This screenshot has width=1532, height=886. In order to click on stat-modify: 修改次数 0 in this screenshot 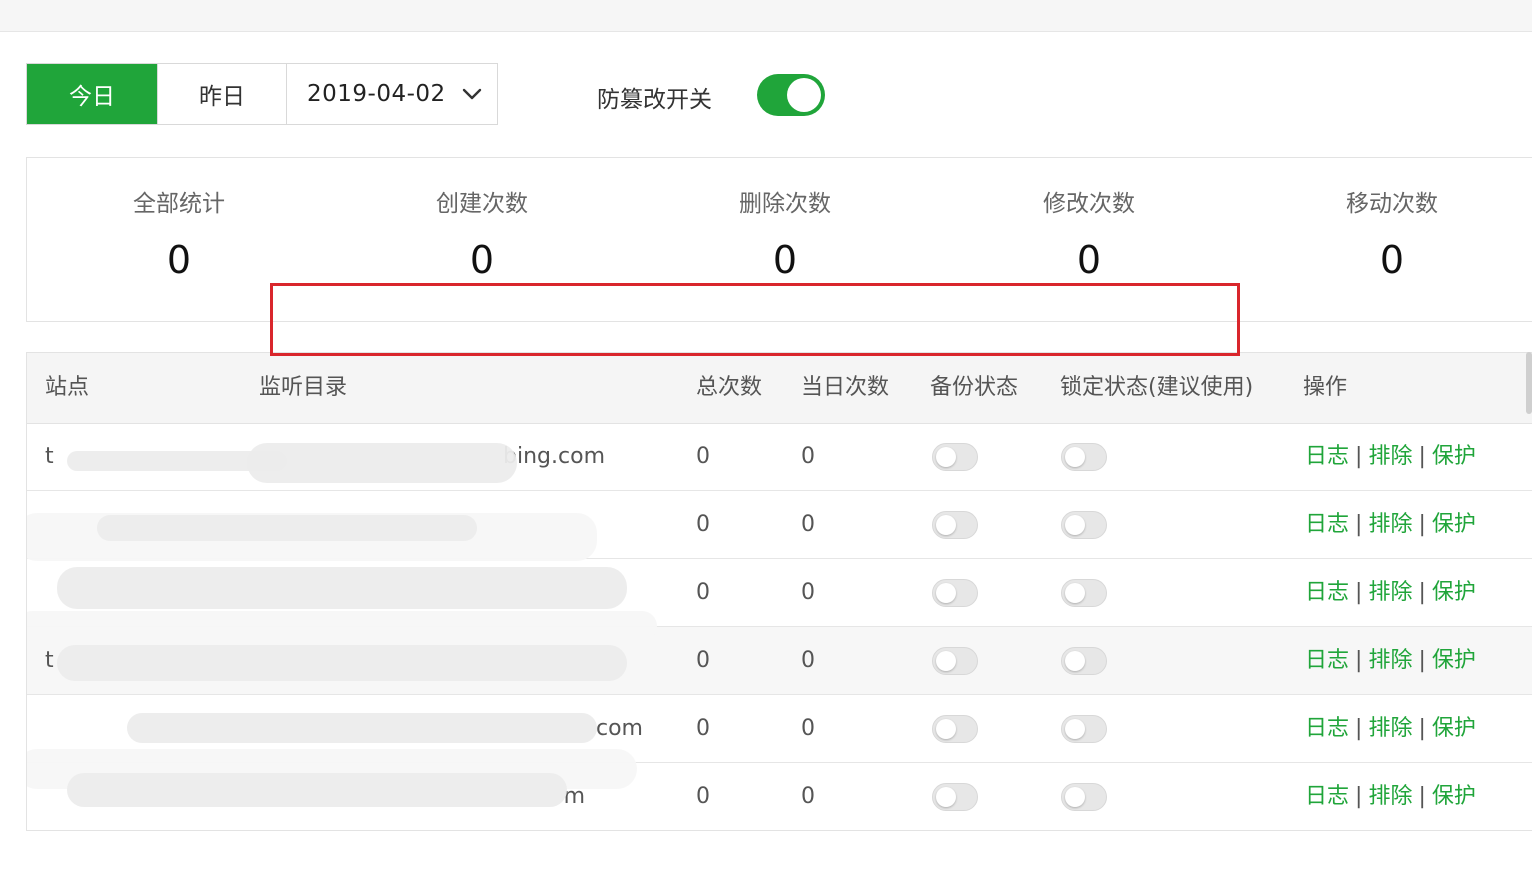, I will do `click(1089, 220)`.